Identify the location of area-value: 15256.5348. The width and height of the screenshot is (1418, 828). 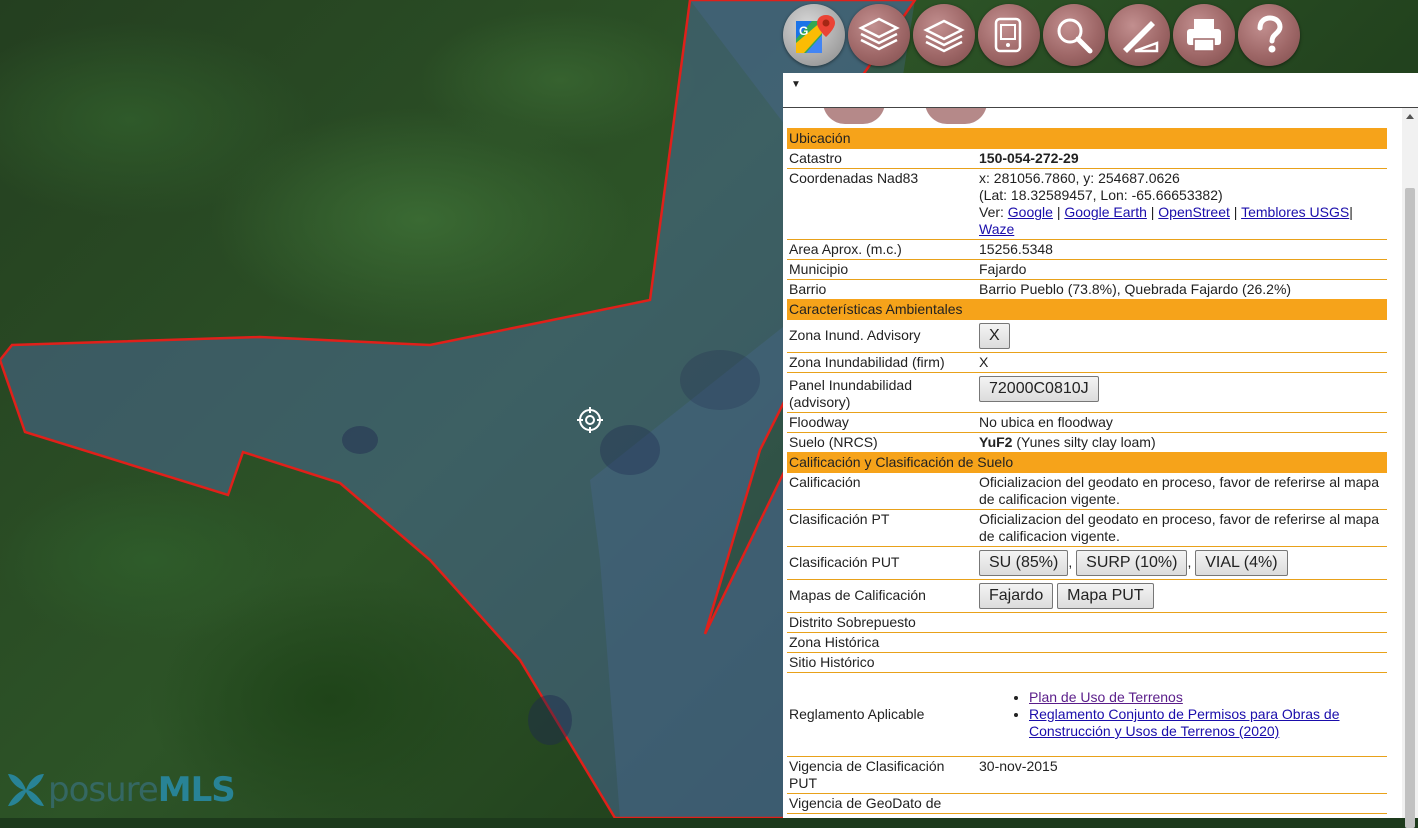
(1182, 249).